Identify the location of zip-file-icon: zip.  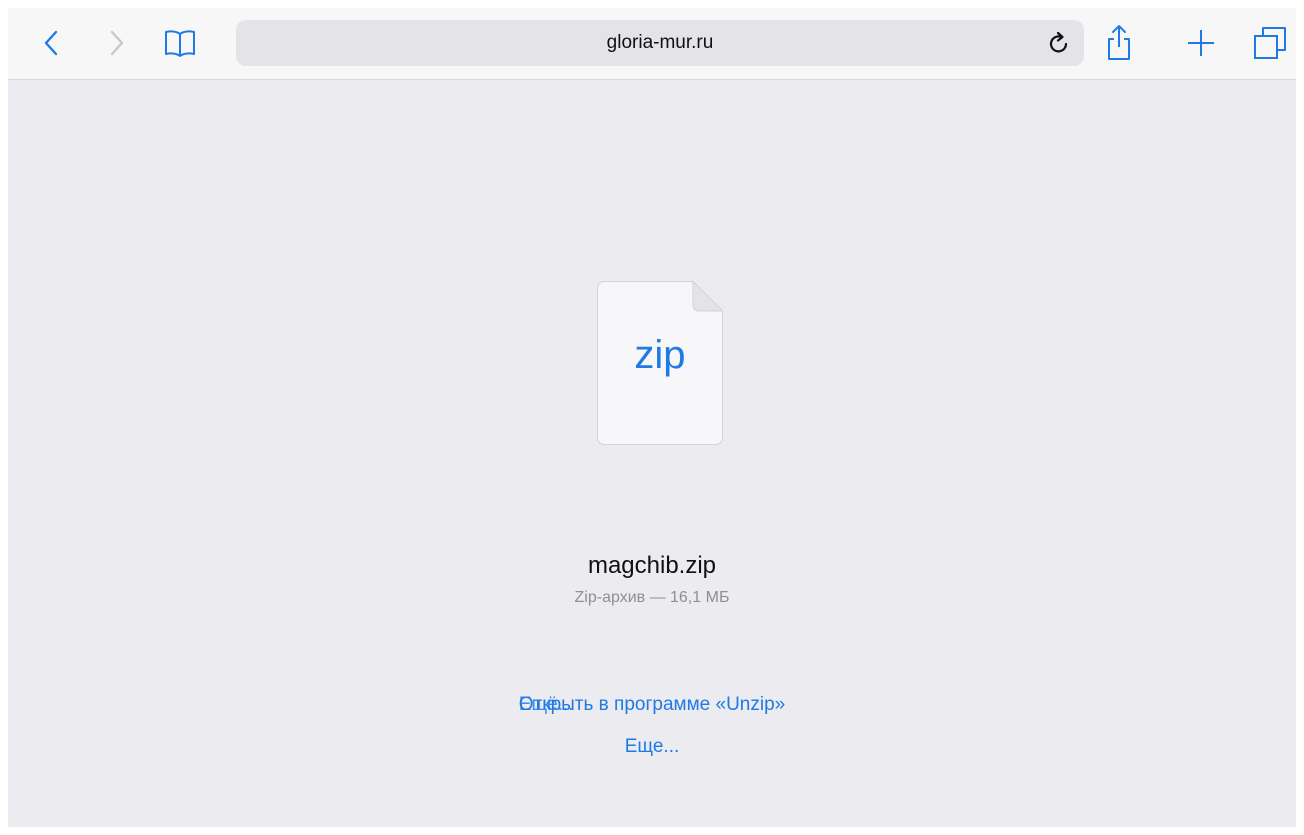
(660, 363).